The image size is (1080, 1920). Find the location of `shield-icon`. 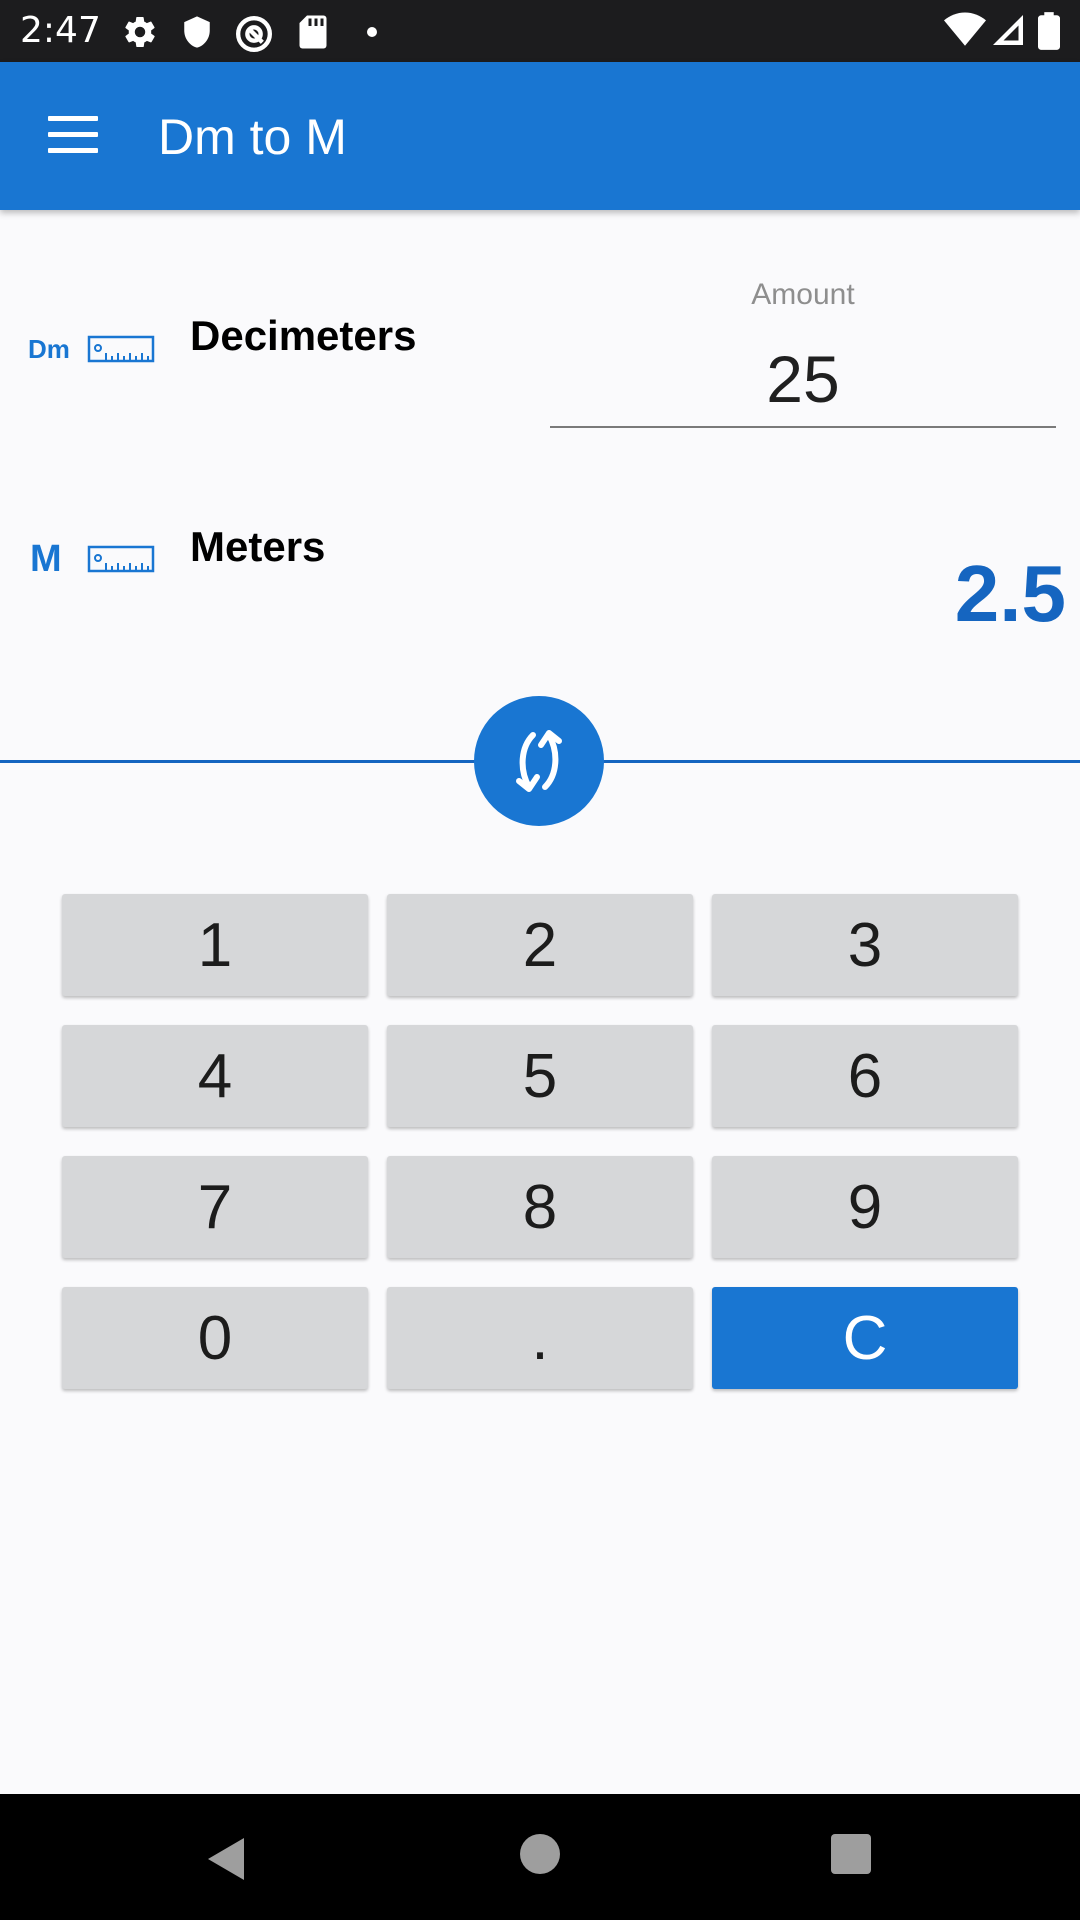

shield-icon is located at coordinates (197, 32).